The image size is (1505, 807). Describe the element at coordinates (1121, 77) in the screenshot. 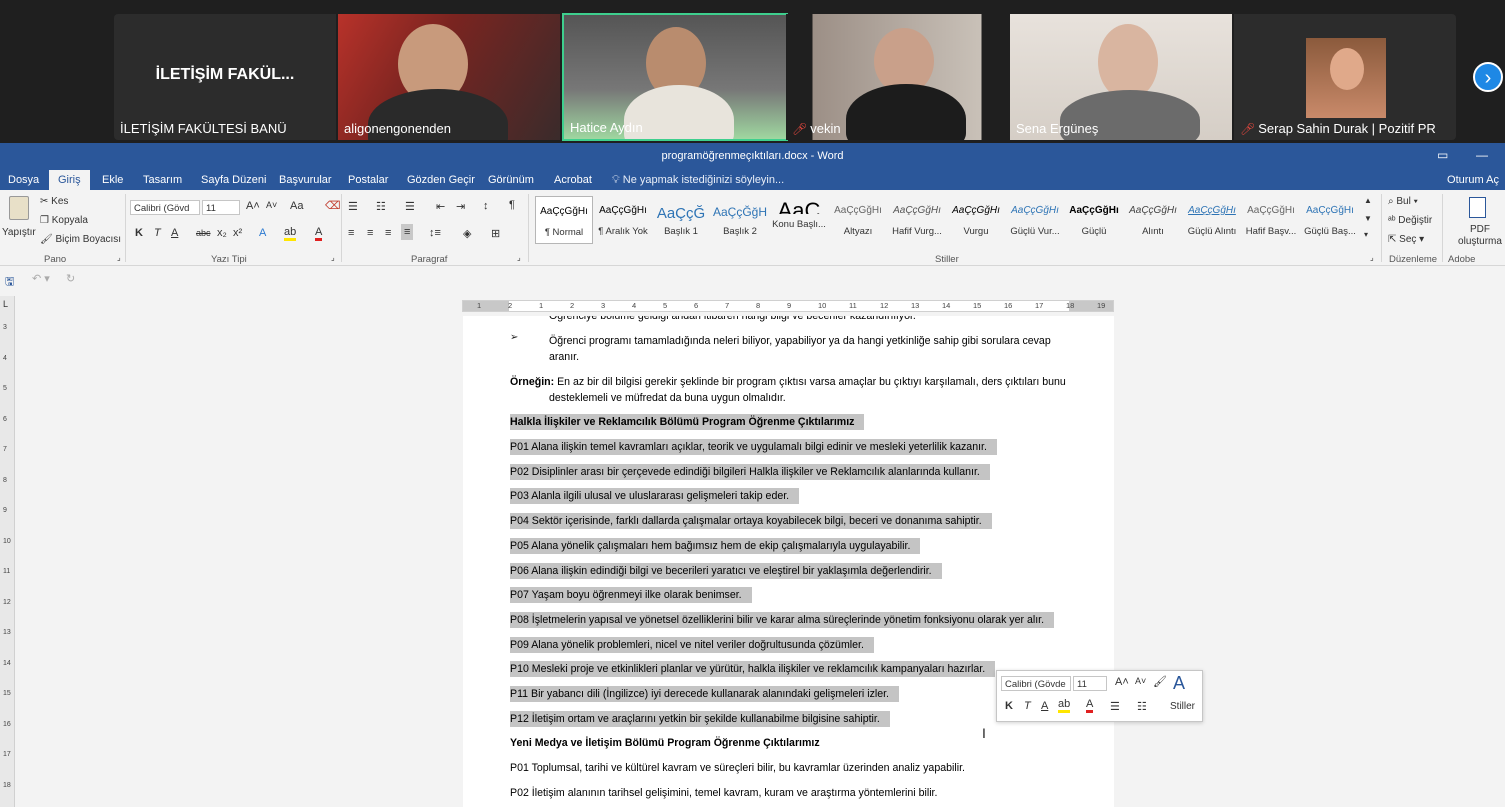

I see `participant-tile-sena-erguenes: Sena Ergüneş` at that location.